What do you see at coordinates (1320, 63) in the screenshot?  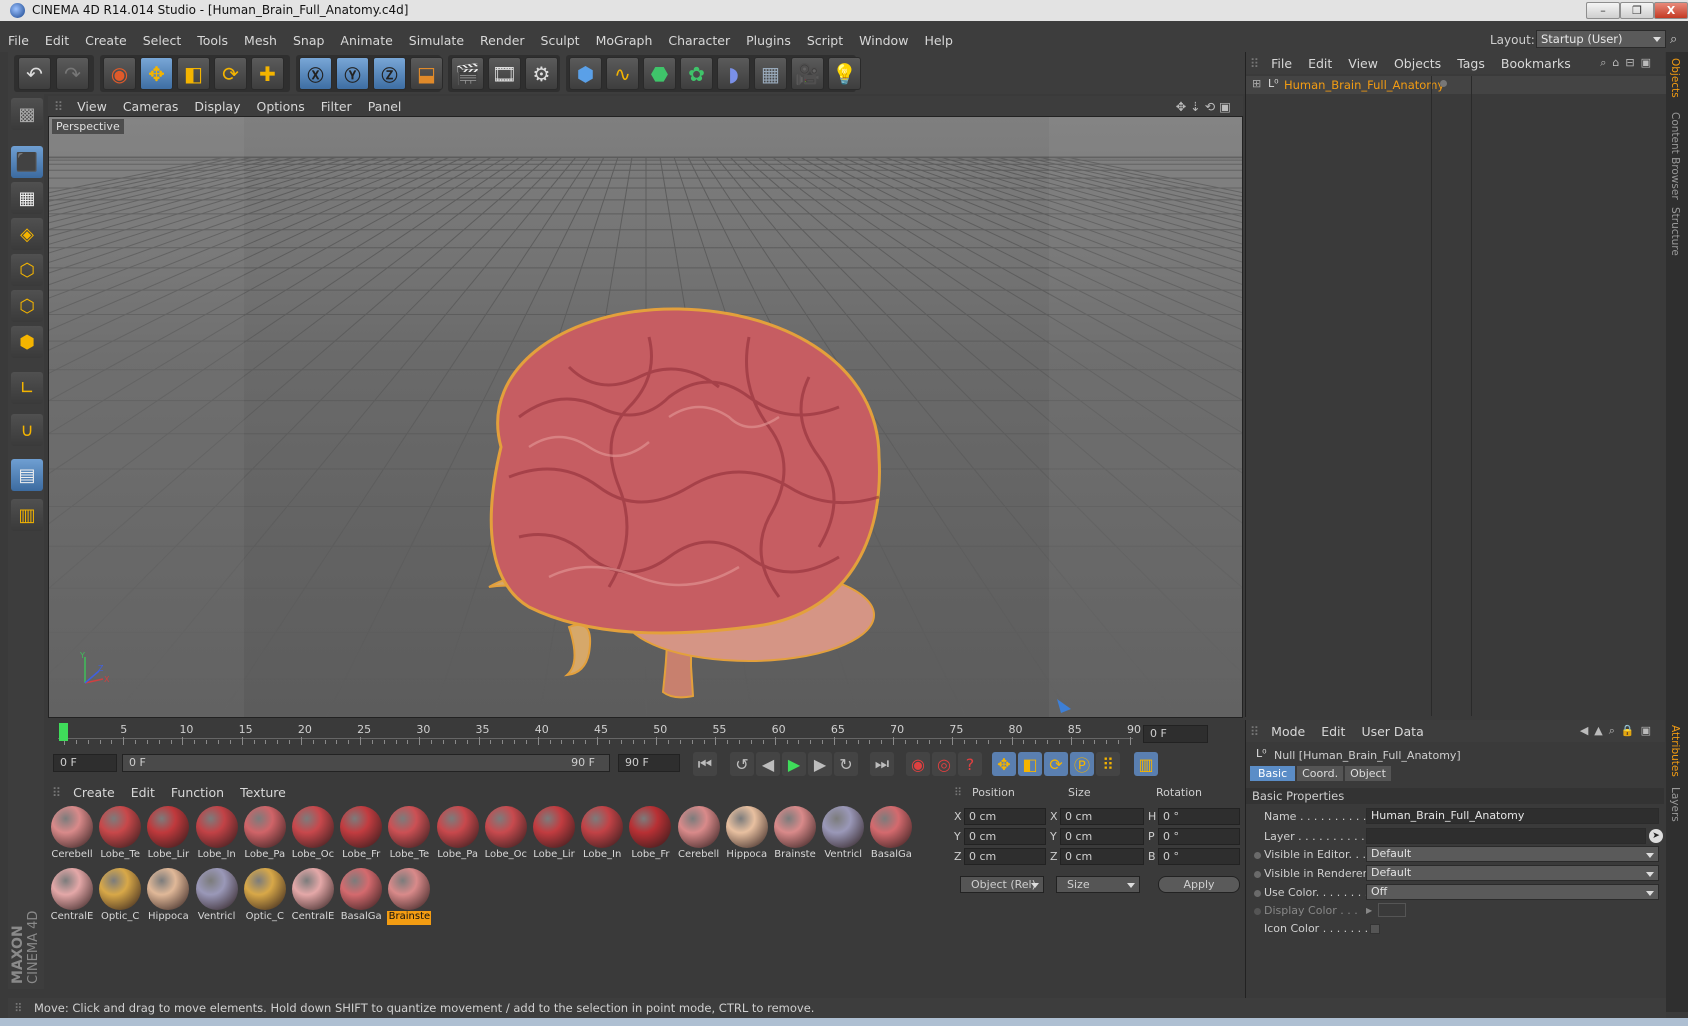 I see `object-menu-edit: Edit` at bounding box center [1320, 63].